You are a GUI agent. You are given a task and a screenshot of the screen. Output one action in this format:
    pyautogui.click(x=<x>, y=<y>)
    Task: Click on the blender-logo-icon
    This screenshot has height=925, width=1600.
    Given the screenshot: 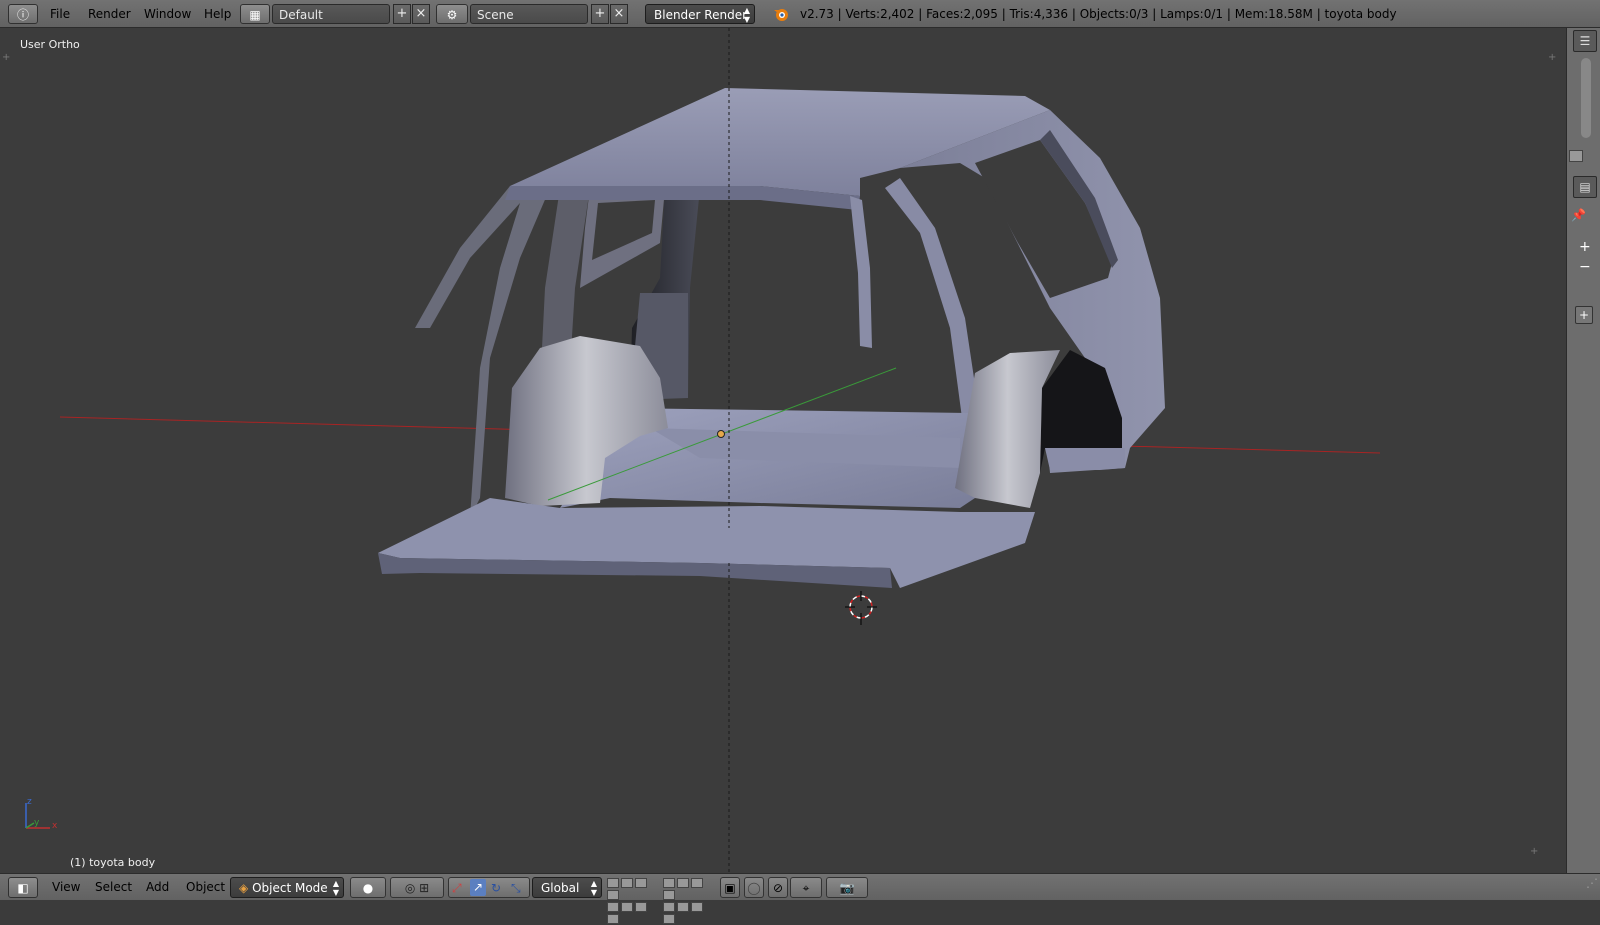 What is the action you would take?
    pyautogui.click(x=781, y=14)
    